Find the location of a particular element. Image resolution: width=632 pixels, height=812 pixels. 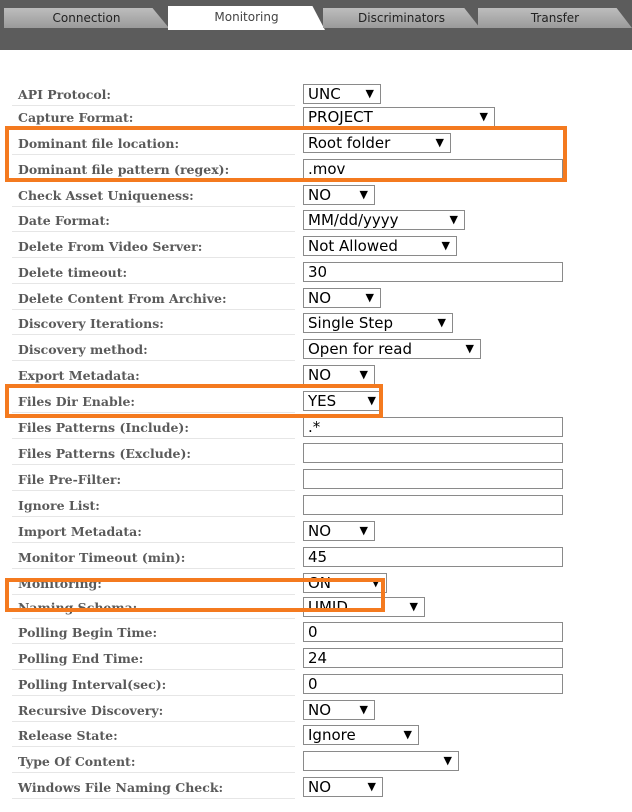

field-label: Export Metadata: is located at coordinates (79, 375).